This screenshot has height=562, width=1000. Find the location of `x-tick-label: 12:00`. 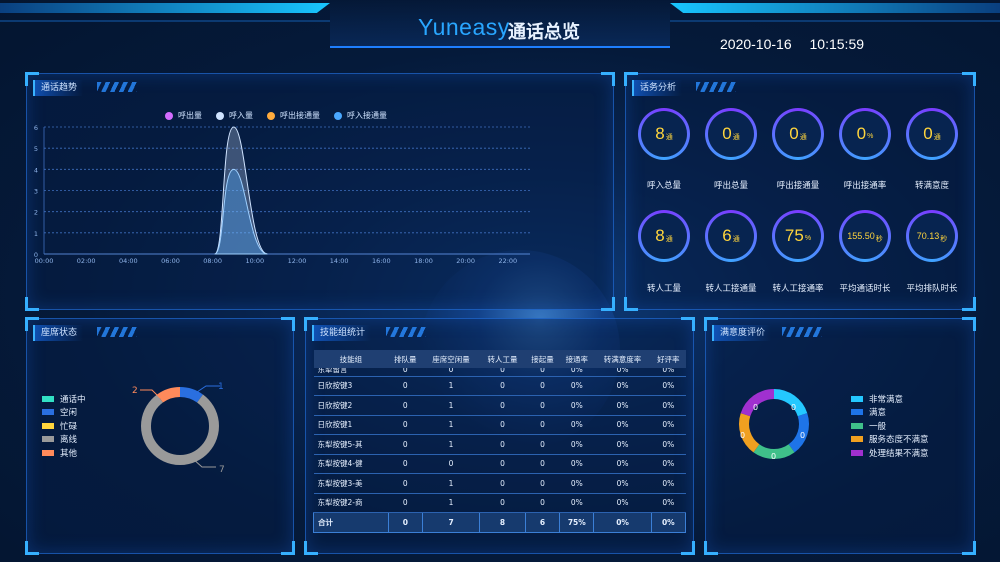

x-tick-label: 12:00 is located at coordinates (297, 261).